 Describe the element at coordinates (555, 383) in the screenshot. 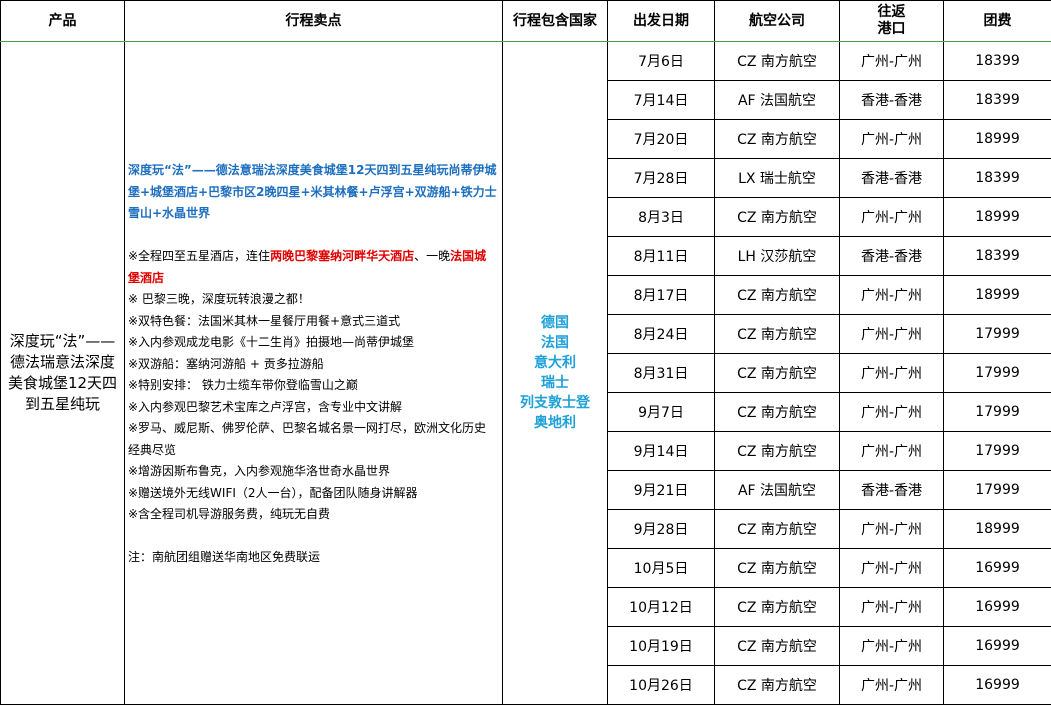

I see `country: 瑞士` at that location.